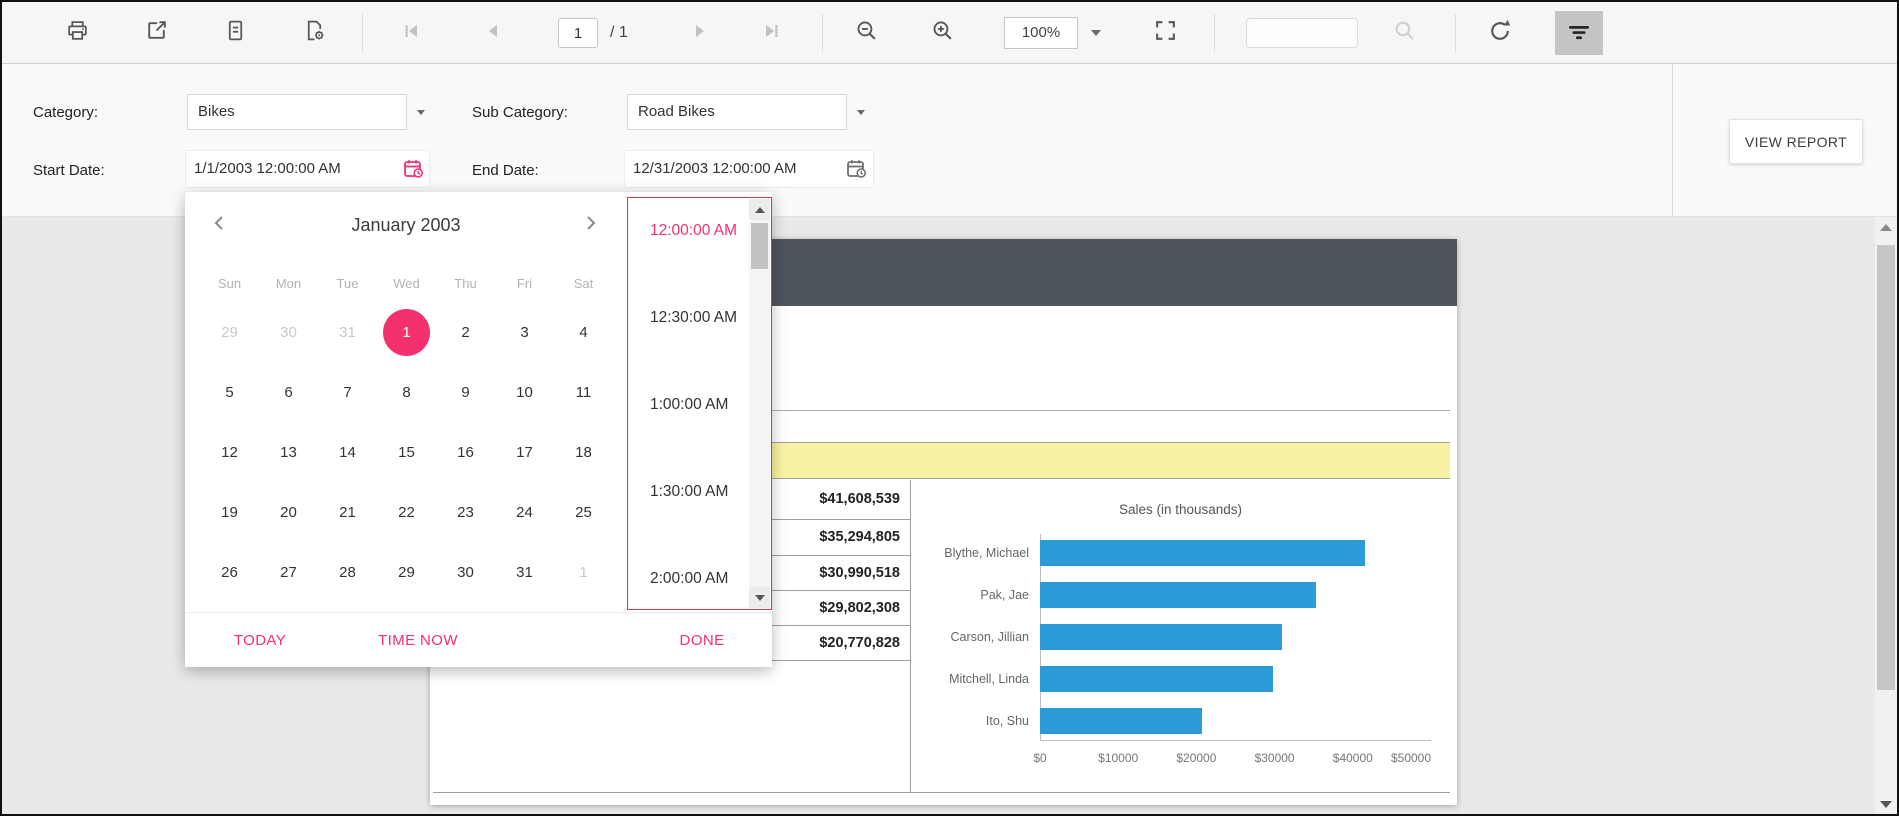  Describe the element at coordinates (406, 512) in the screenshot. I see `calendar-day: 22` at that location.